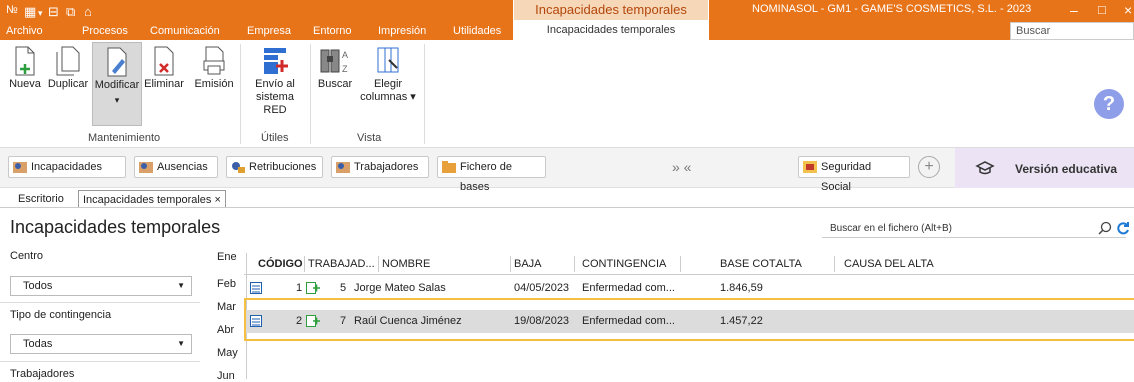 The width and height of the screenshot is (1134, 382). I want to click on duplicate-icon, so click(68, 61).